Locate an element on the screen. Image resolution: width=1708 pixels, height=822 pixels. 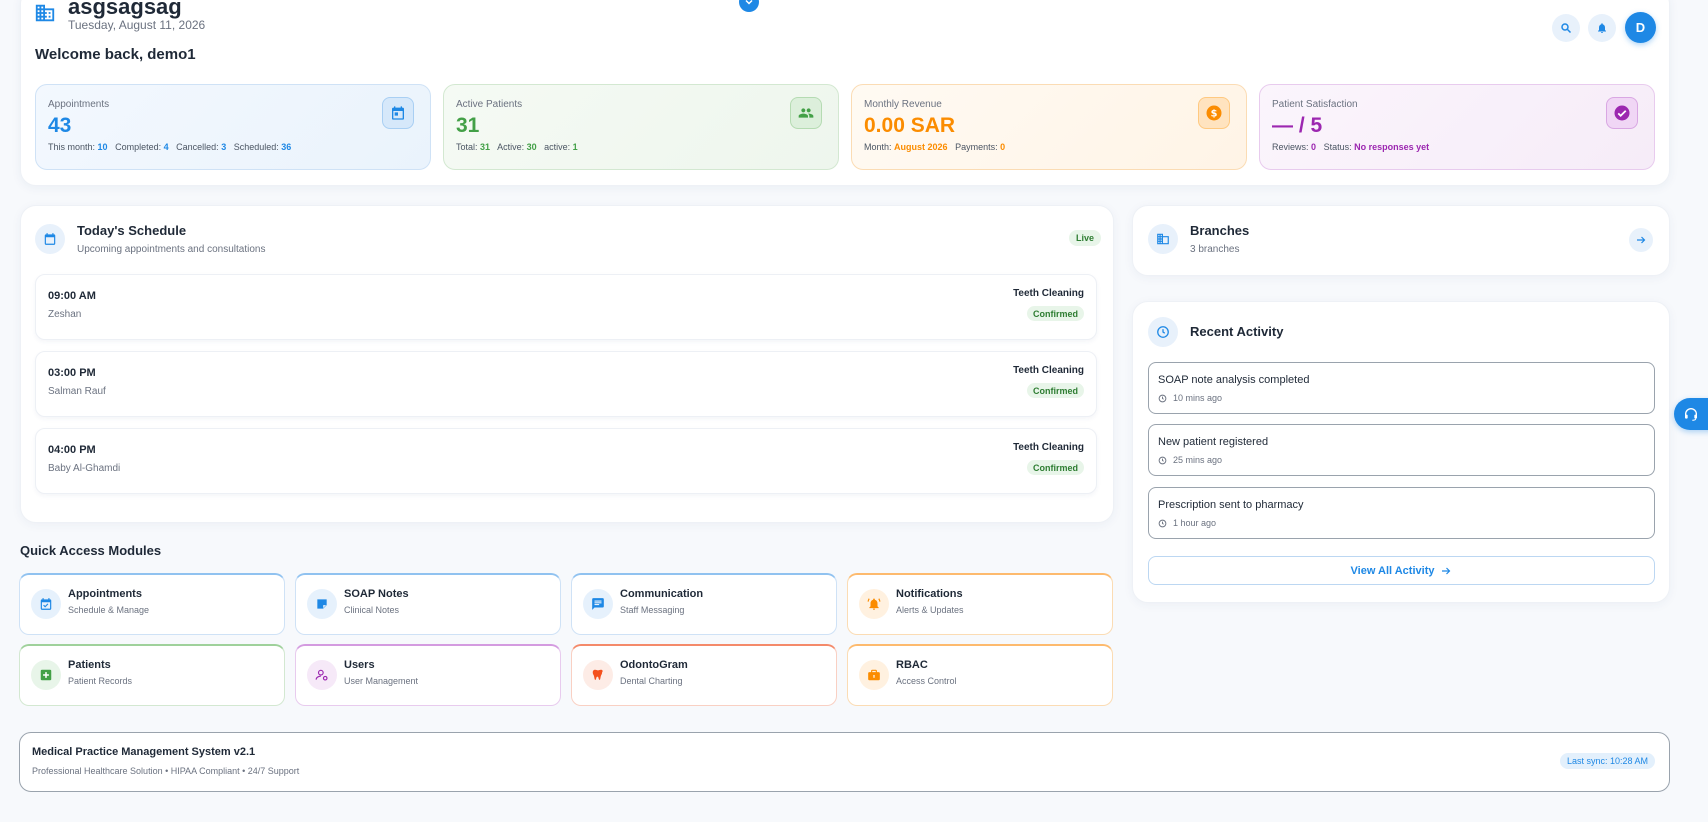
module-odontogram: OdontoGram Dental Charting is located at coordinates (704, 675).